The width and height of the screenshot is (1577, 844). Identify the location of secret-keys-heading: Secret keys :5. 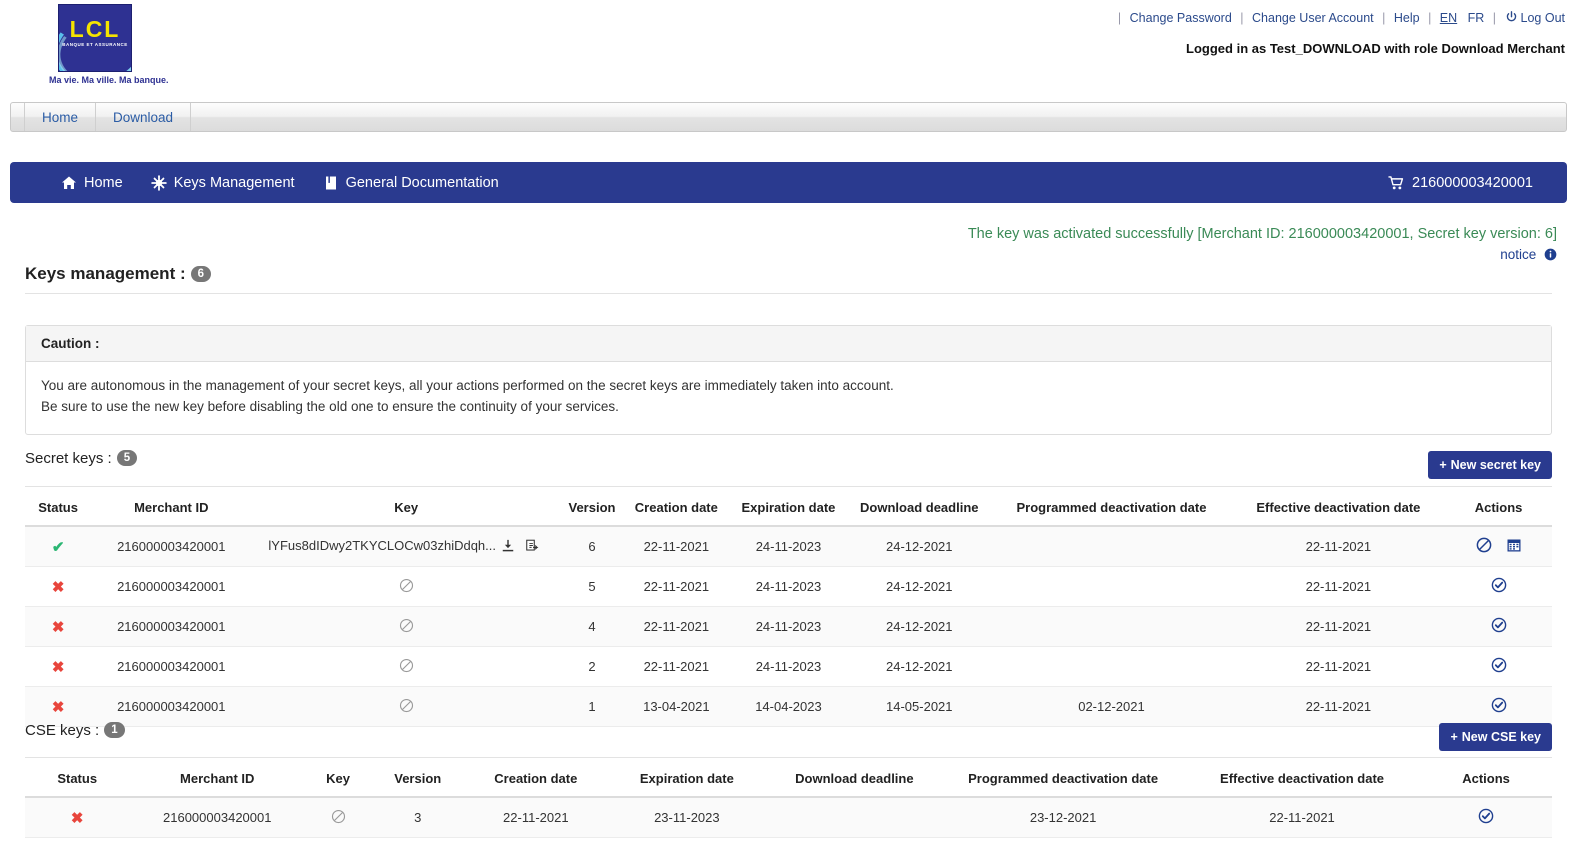
(81, 458).